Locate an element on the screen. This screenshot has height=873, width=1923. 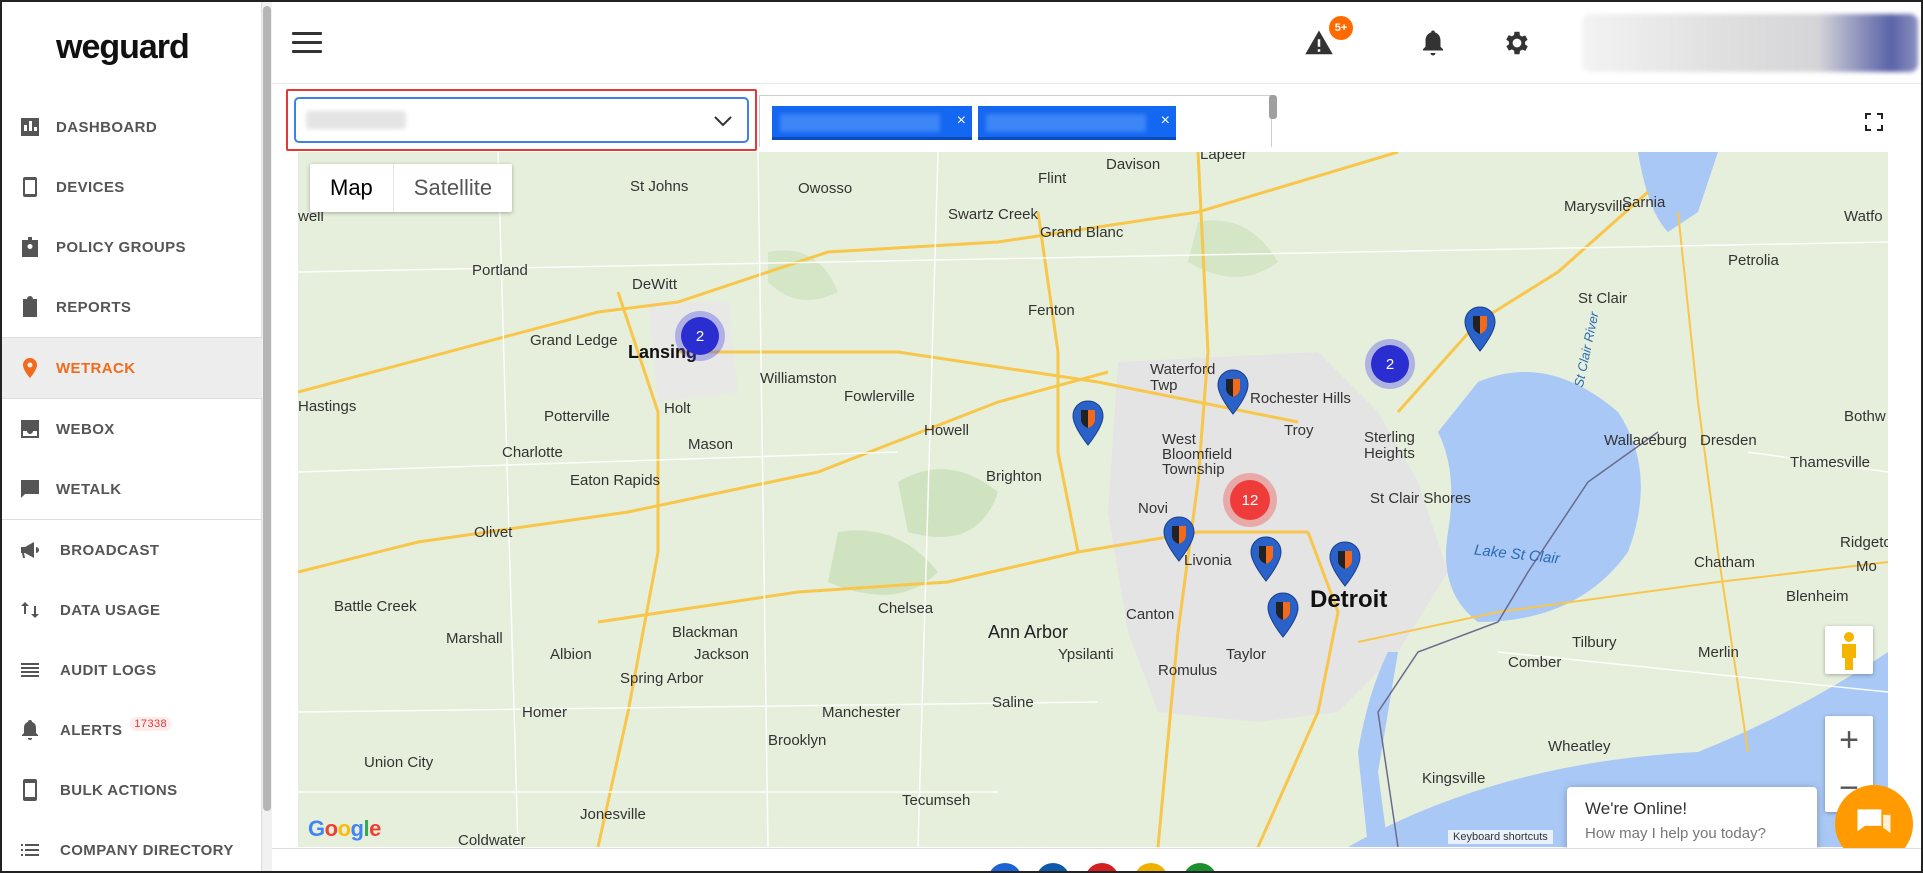
chat-bubble-icon is located at coordinates (1874, 821).